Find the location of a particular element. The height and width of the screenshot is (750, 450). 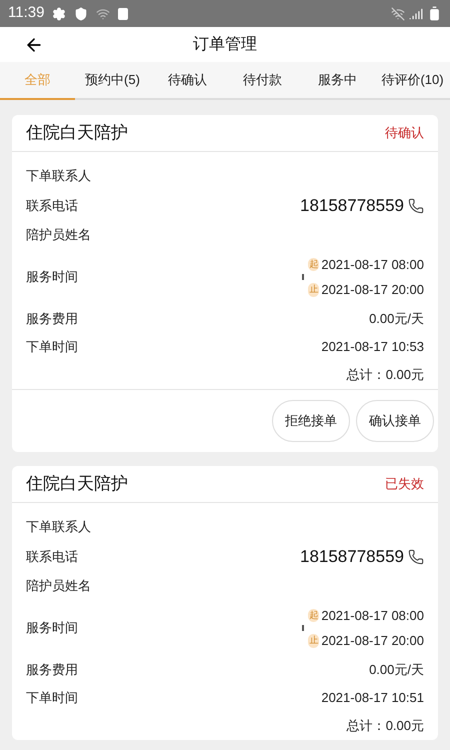

order-status: 已失效 is located at coordinates (404, 484).